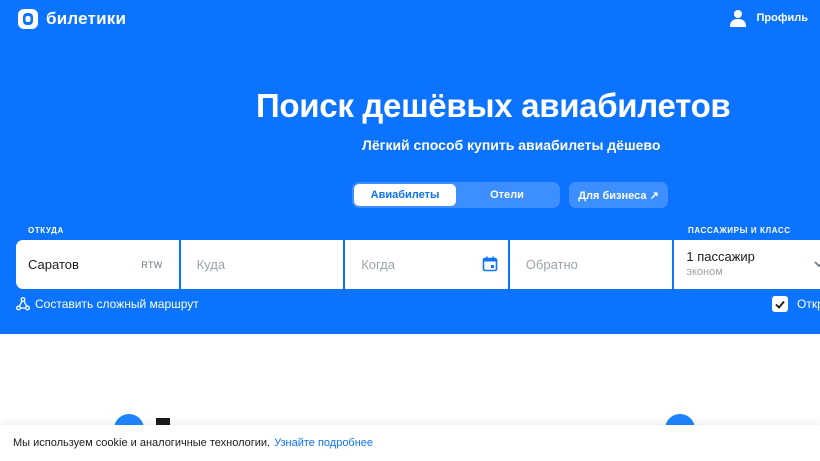  Describe the element at coordinates (152, 265) in the screenshot. I see `airport-code: RTW` at that location.